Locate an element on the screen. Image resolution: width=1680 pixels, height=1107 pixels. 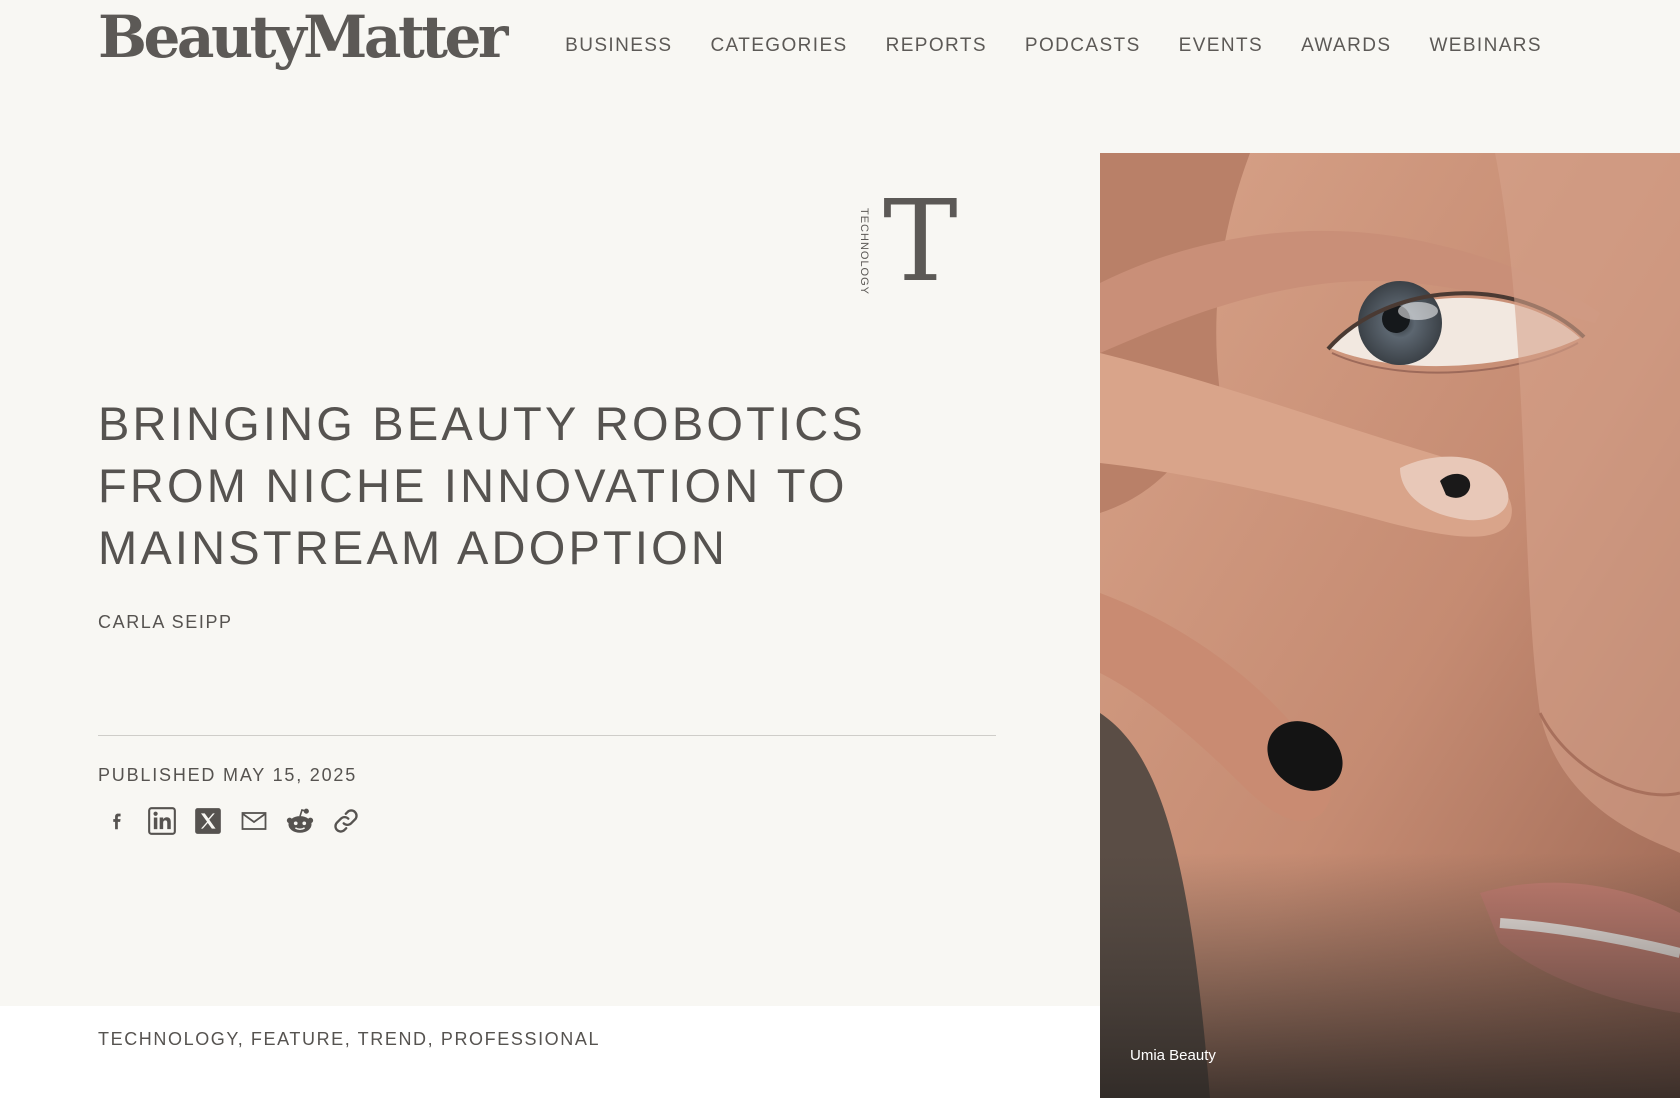
article-tags: TECHNOLOGY, FEATURE, TREND, PROFESSIONAL is located at coordinates (349, 1039).